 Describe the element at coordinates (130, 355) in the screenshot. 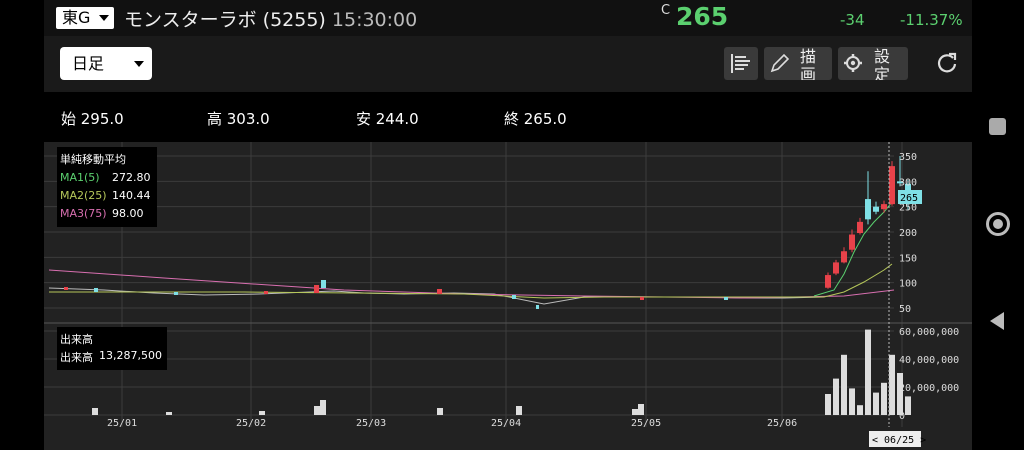

I see `volume-legend-value: 13,287,500` at that location.